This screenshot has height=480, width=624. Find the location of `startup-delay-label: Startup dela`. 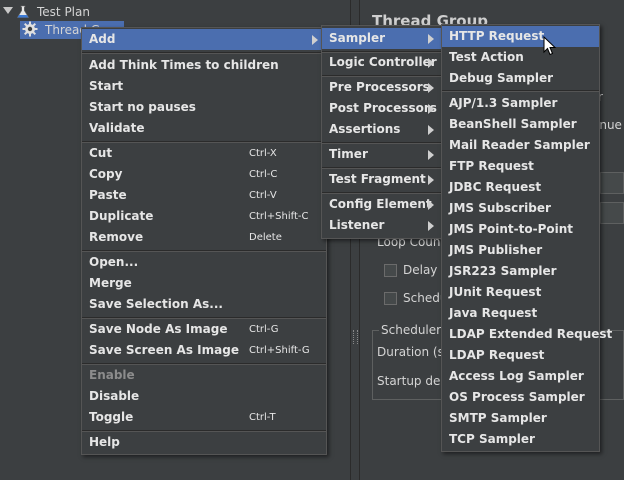

startup-delay-label: Startup dela is located at coordinates (414, 381).